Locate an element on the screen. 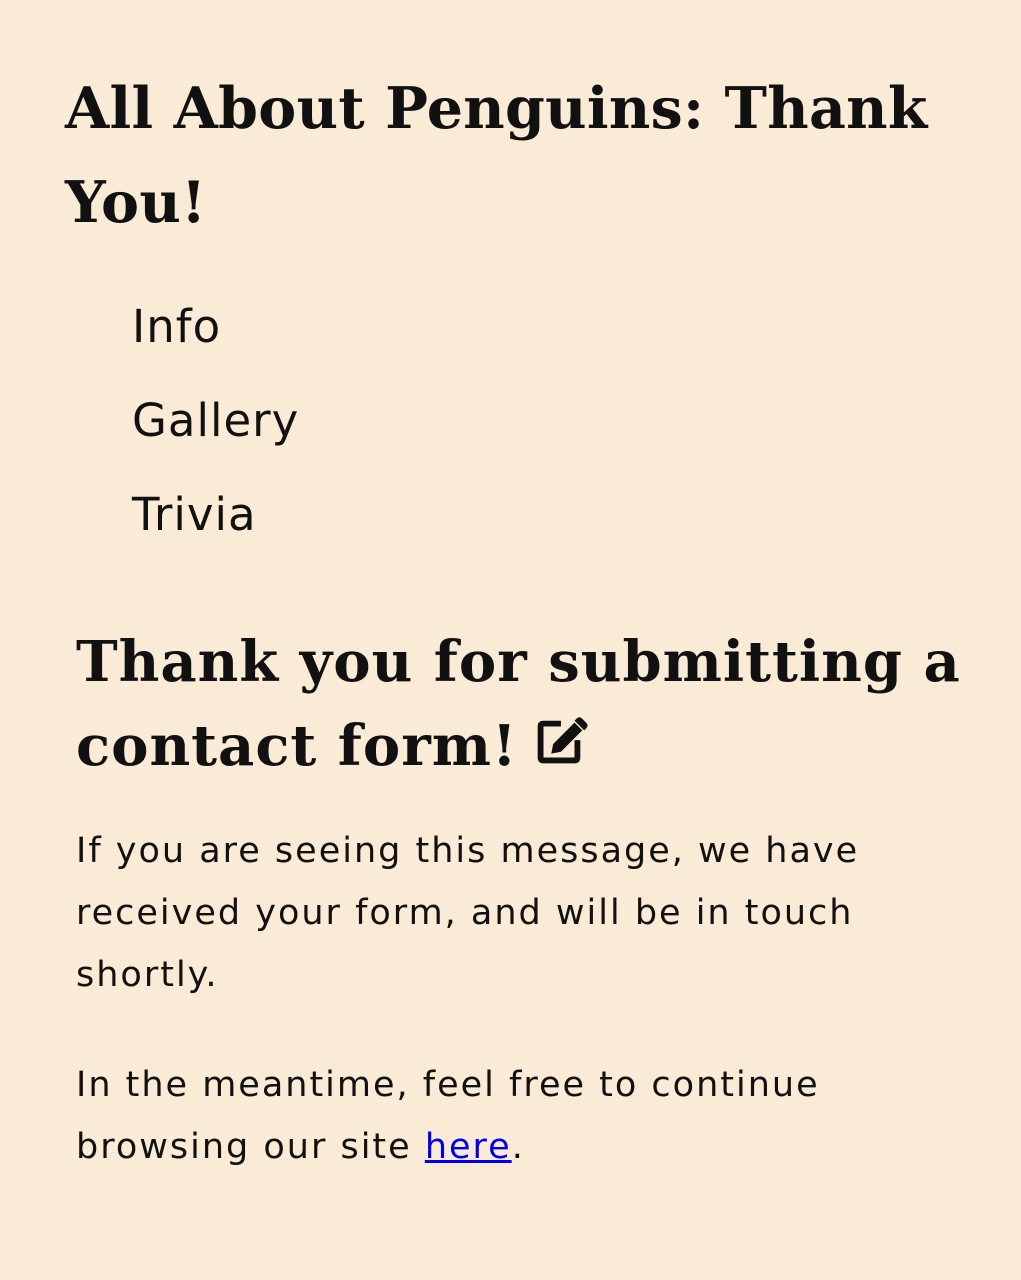  nav-item-trivia: Trivia is located at coordinates (215, 530).